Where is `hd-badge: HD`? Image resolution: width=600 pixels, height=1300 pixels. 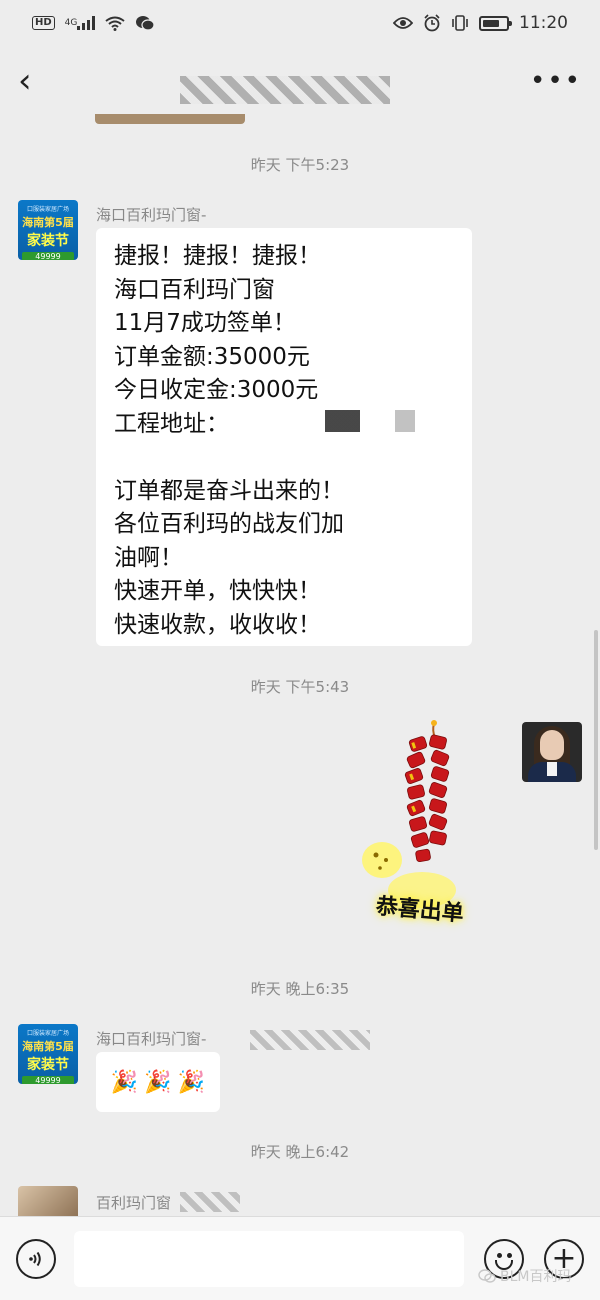 hd-badge: HD is located at coordinates (43, 23).